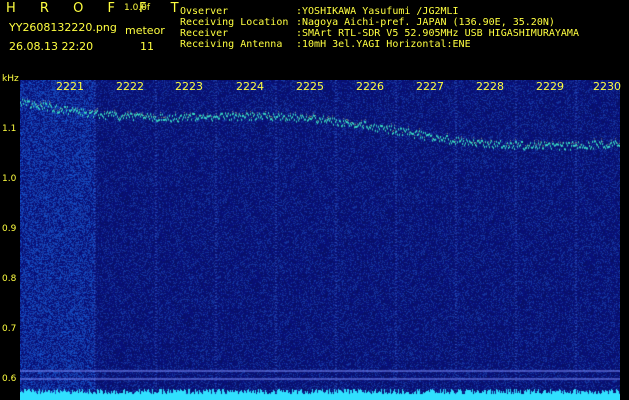  Describe the element at coordinates (490, 86) in the screenshot. I see `time-tick-label: 2228` at that location.